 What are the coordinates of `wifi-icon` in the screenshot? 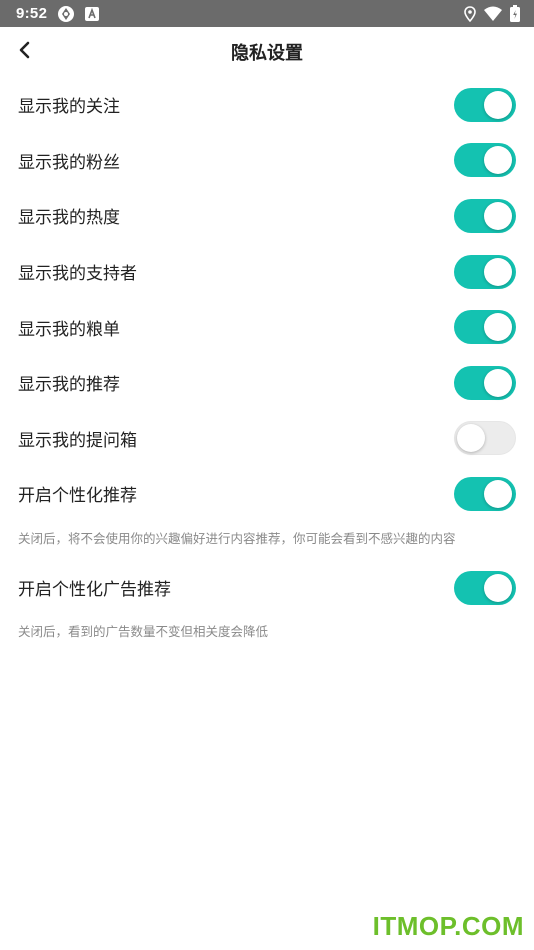 It's located at (493, 13).